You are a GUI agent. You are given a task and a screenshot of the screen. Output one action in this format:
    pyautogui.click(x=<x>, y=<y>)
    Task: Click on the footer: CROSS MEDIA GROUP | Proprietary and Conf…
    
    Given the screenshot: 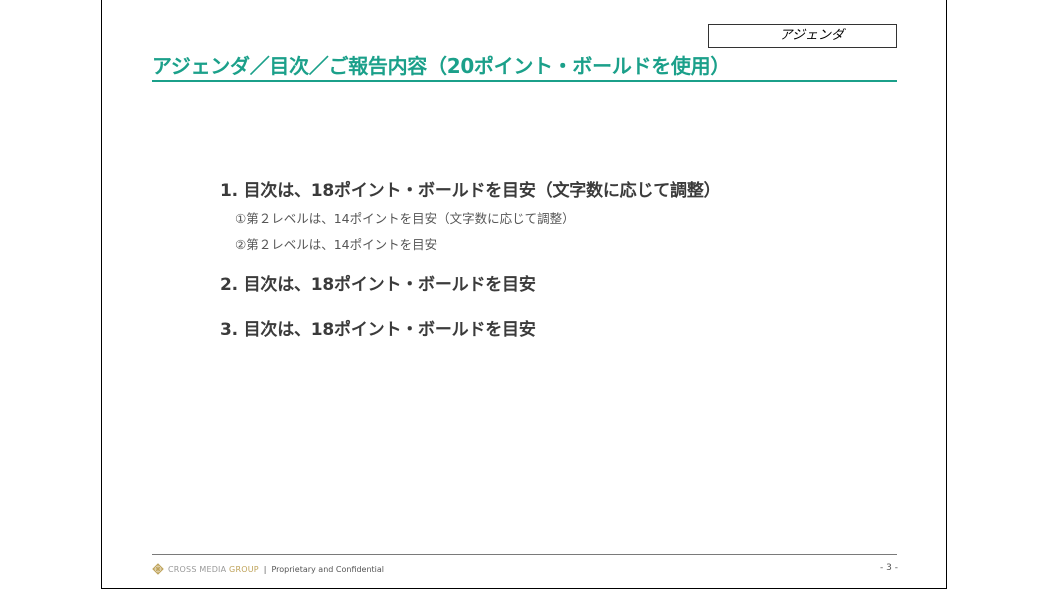 What is the action you would take?
    pyautogui.click(x=268, y=569)
    